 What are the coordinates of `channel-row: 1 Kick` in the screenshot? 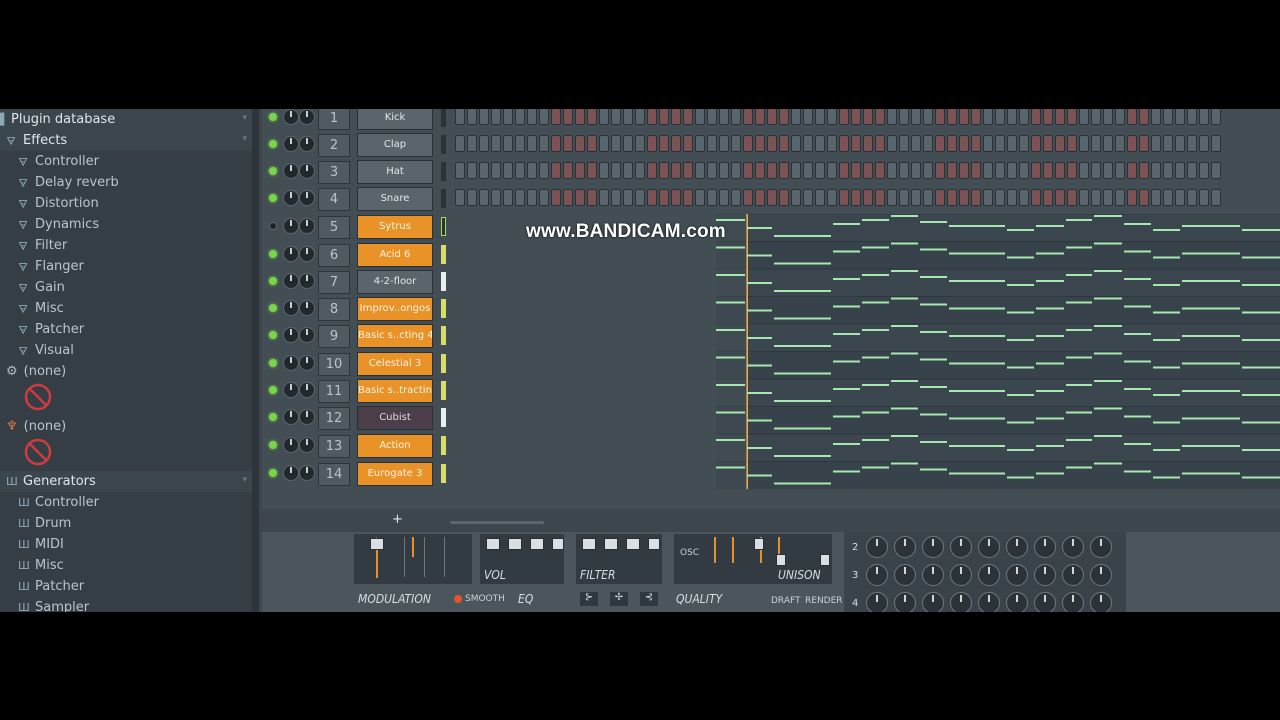 It's located at (771, 120).